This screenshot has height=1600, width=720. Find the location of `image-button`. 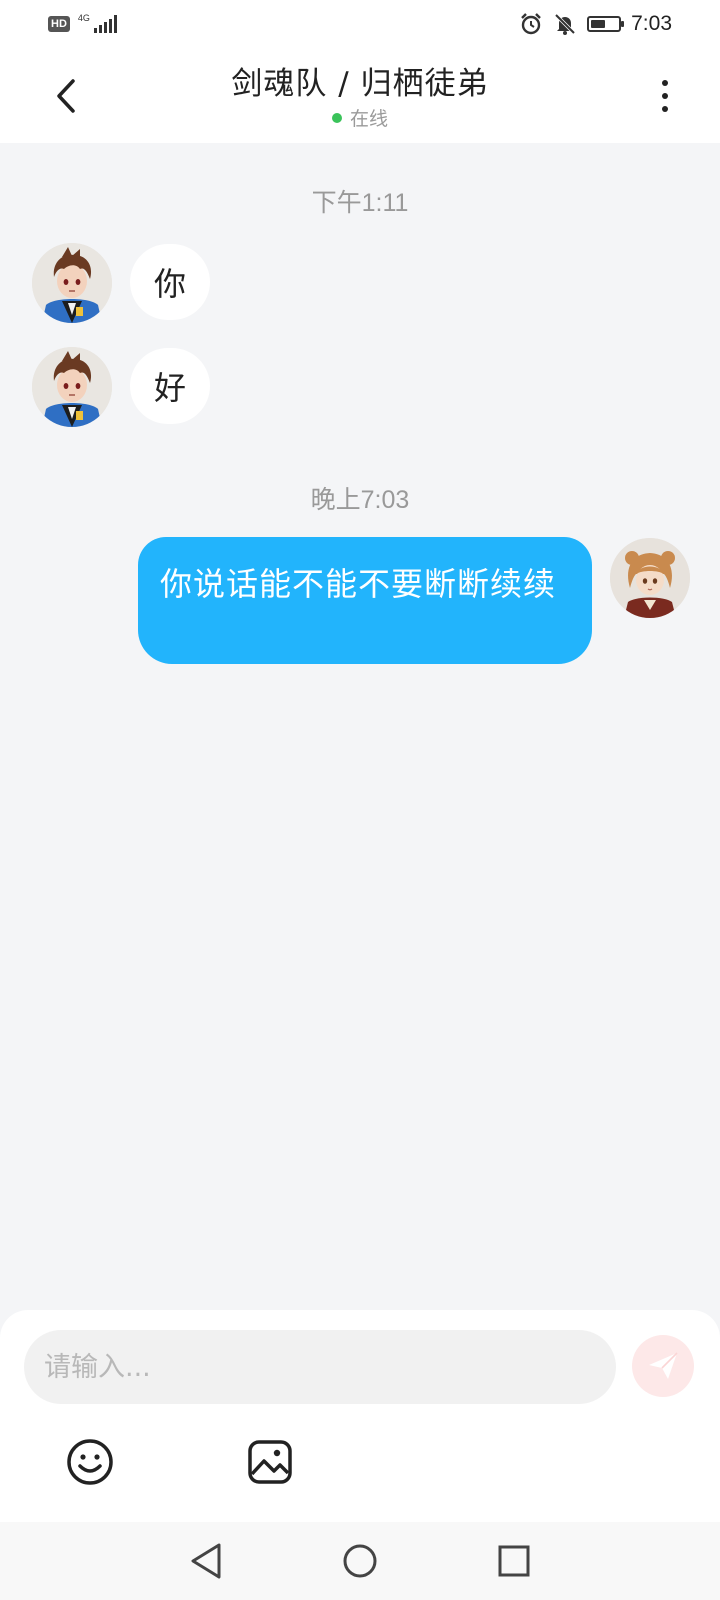

image-button is located at coordinates (270, 1462).